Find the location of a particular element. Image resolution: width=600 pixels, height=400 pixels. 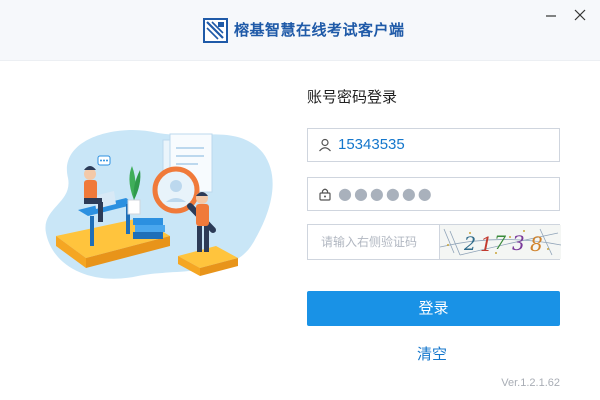

captcha-image: 2 1 7 3 8 is located at coordinates (500, 242).